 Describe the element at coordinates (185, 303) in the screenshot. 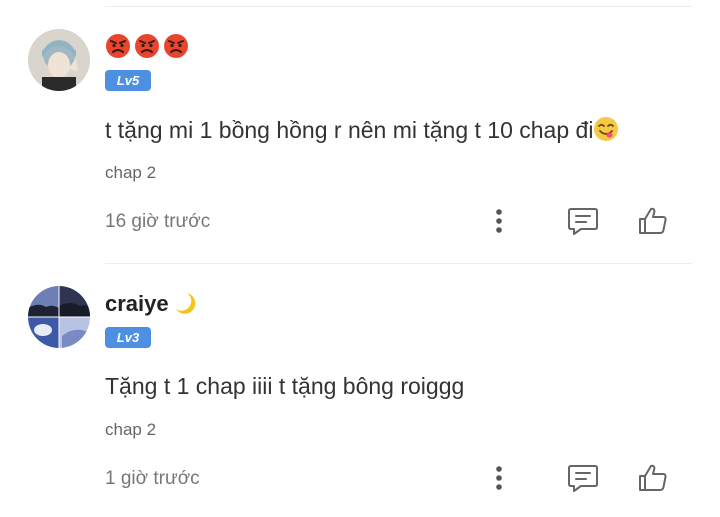

I see `crescent-moon-icon` at that location.